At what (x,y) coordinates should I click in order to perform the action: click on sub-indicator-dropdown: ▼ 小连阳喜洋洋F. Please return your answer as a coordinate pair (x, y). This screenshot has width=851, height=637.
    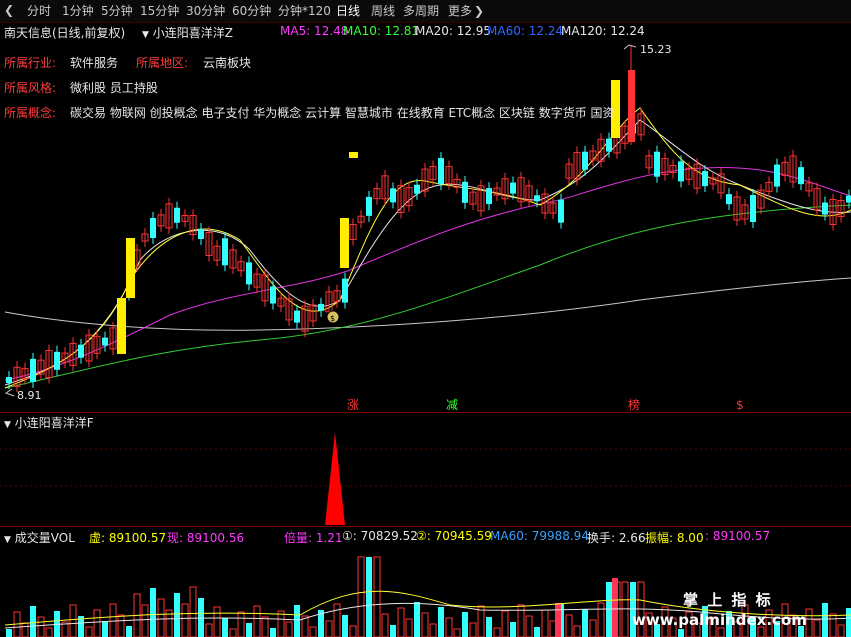
    Looking at the image, I should click on (49, 422).